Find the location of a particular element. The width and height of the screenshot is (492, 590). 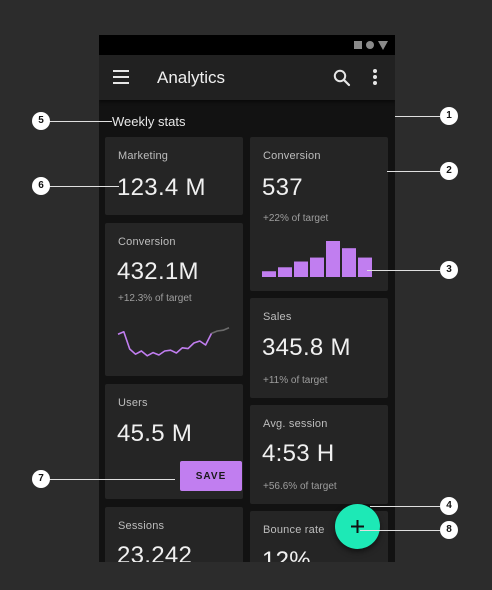

card-conversion-right: Conversion 537 +22% of target is located at coordinates (319, 214).